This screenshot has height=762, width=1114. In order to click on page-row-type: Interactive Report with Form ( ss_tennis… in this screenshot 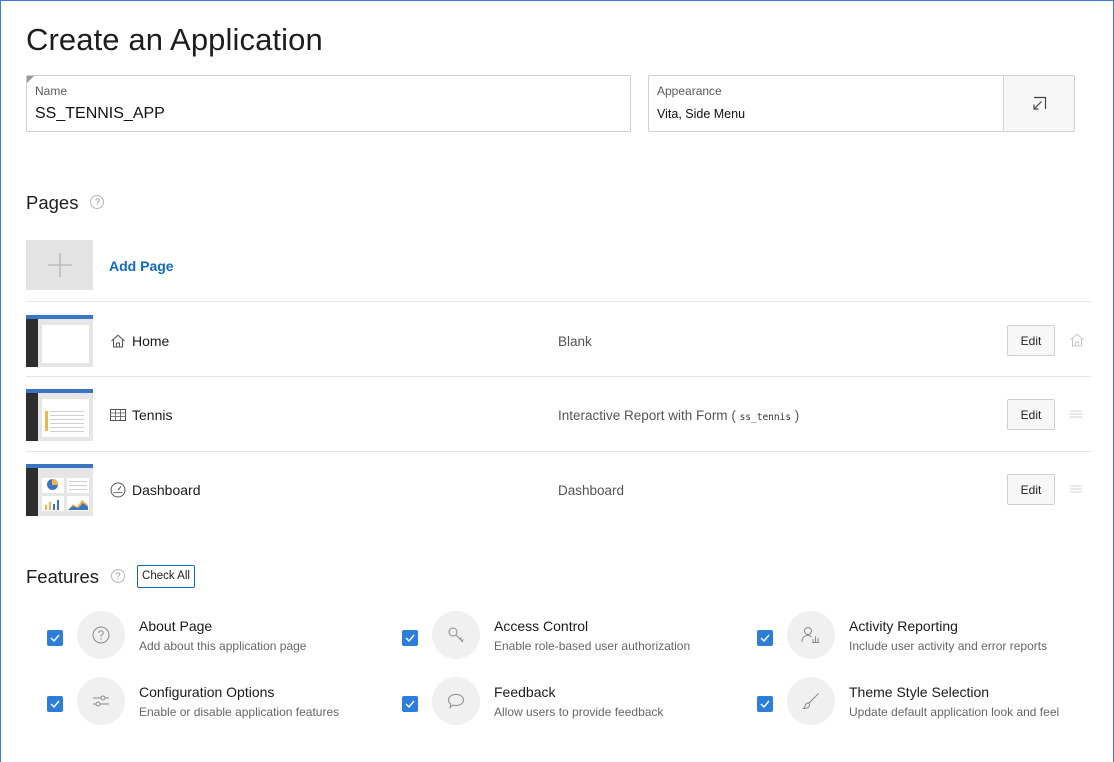, I will do `click(679, 415)`.